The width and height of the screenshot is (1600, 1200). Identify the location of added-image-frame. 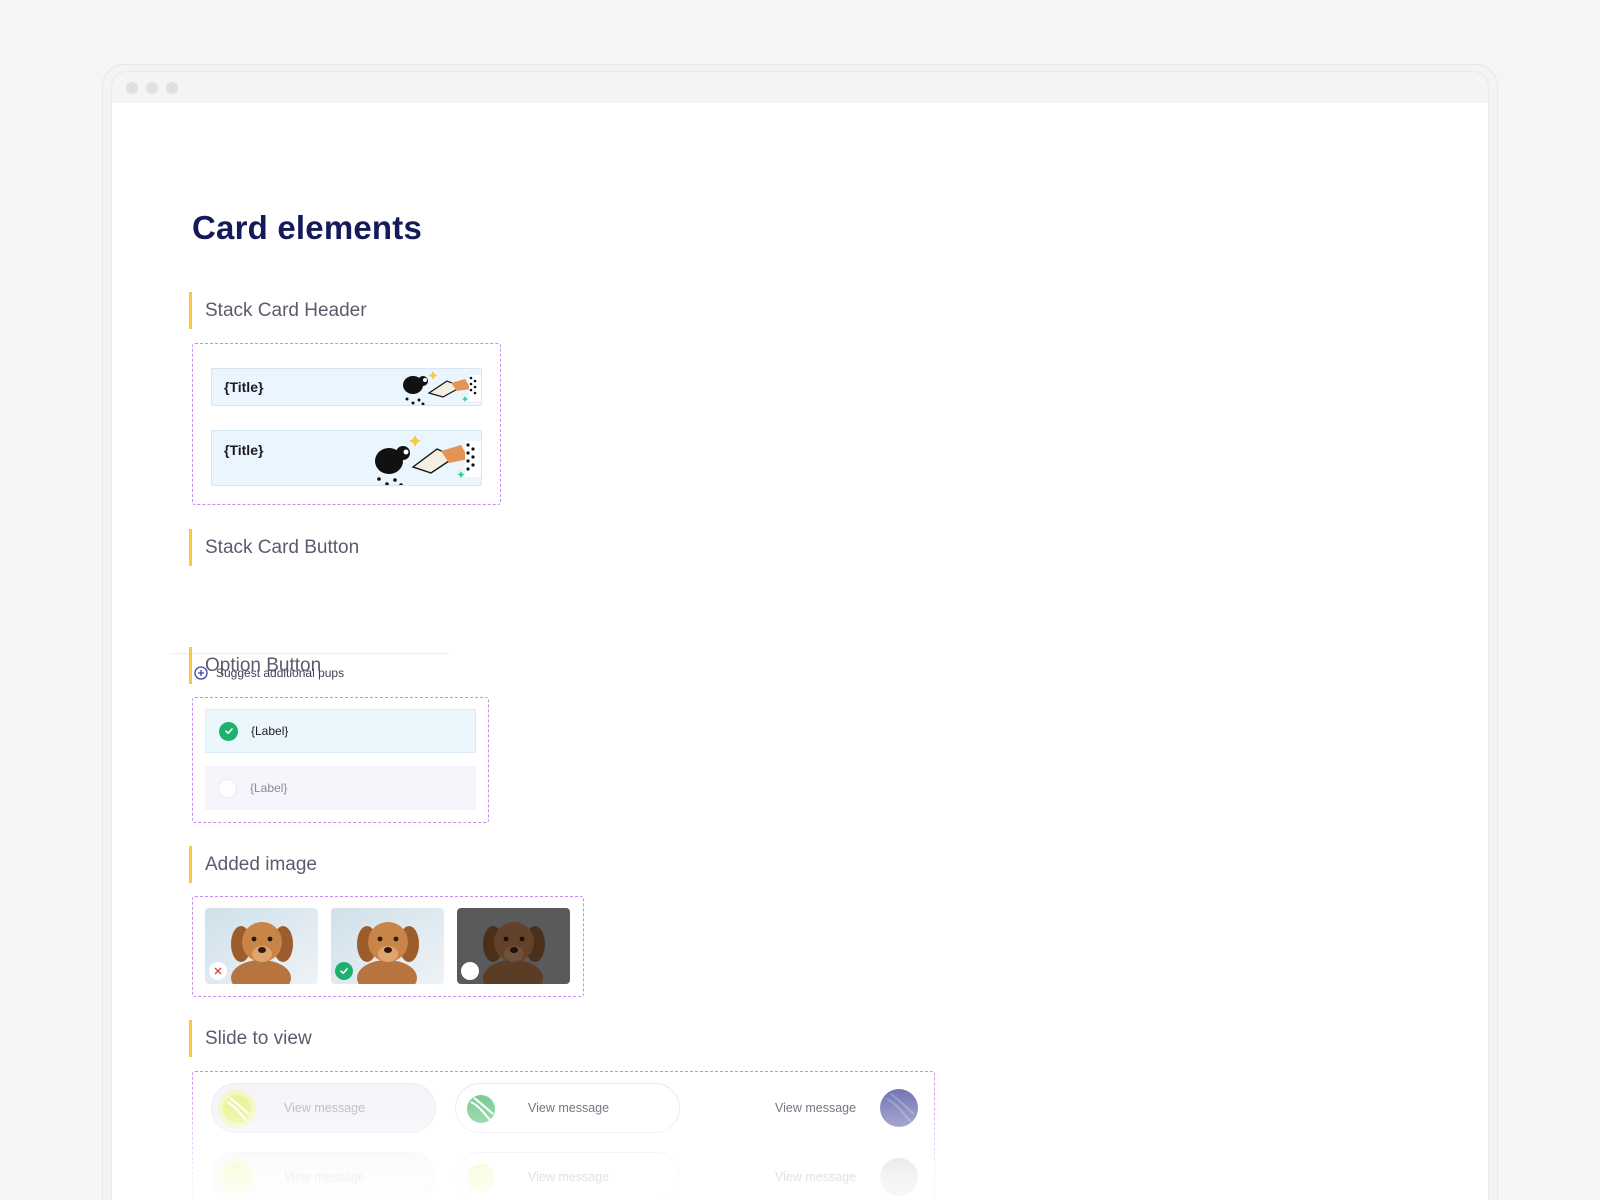
(388, 946).